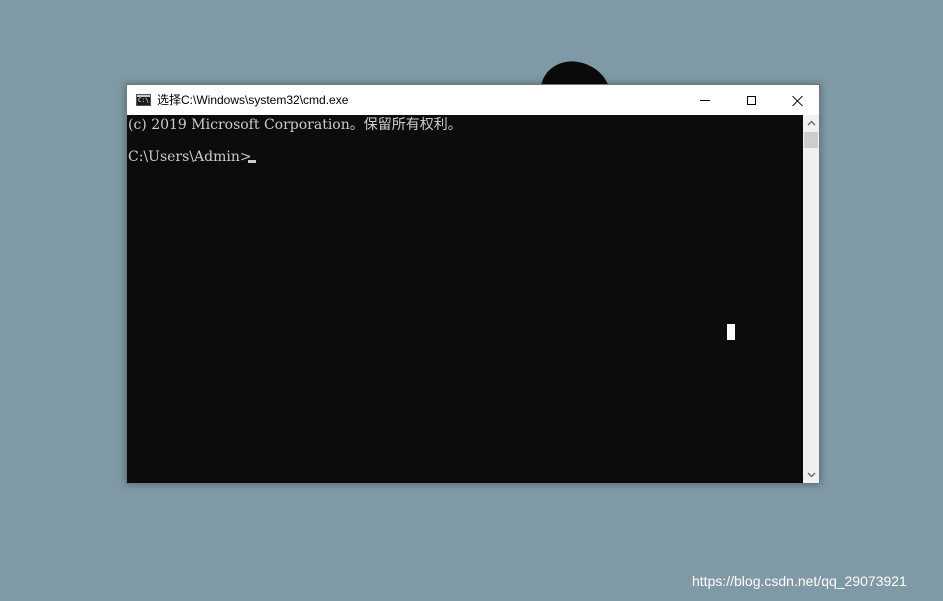 The image size is (943, 601). What do you see at coordinates (731, 332) in the screenshot?
I see `mouse-text-cursor` at bounding box center [731, 332].